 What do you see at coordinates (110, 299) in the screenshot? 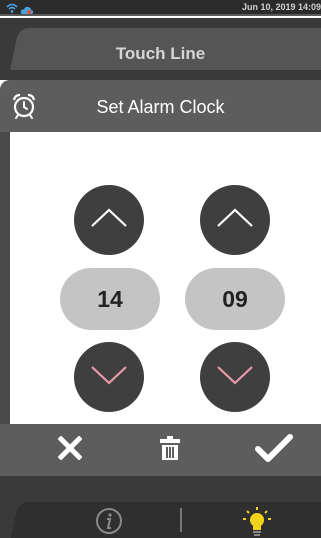
I see `hour-value: 14` at bounding box center [110, 299].